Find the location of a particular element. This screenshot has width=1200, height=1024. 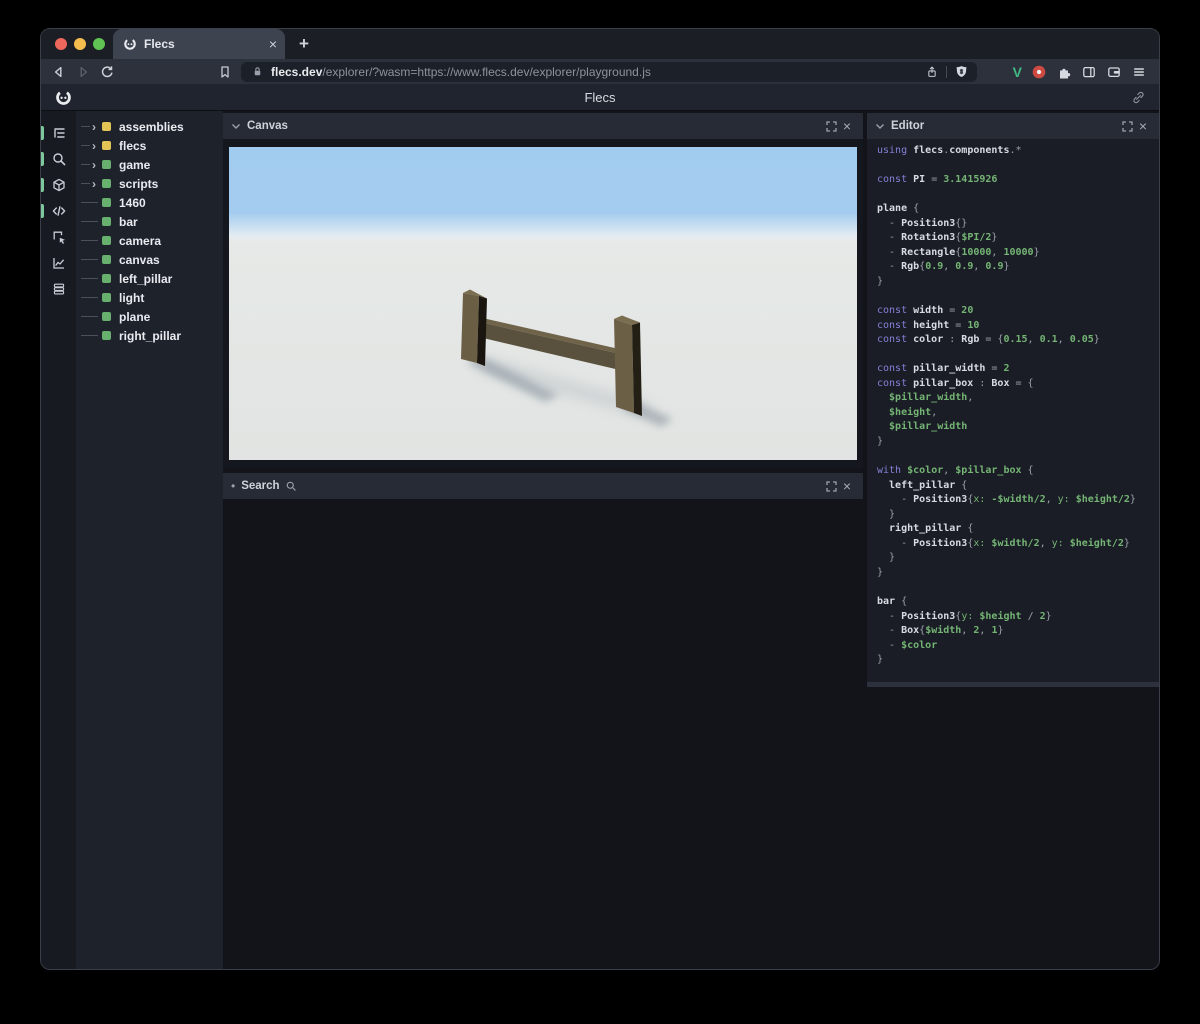

tree-item-scripts: › scripts is located at coordinates (149, 183).